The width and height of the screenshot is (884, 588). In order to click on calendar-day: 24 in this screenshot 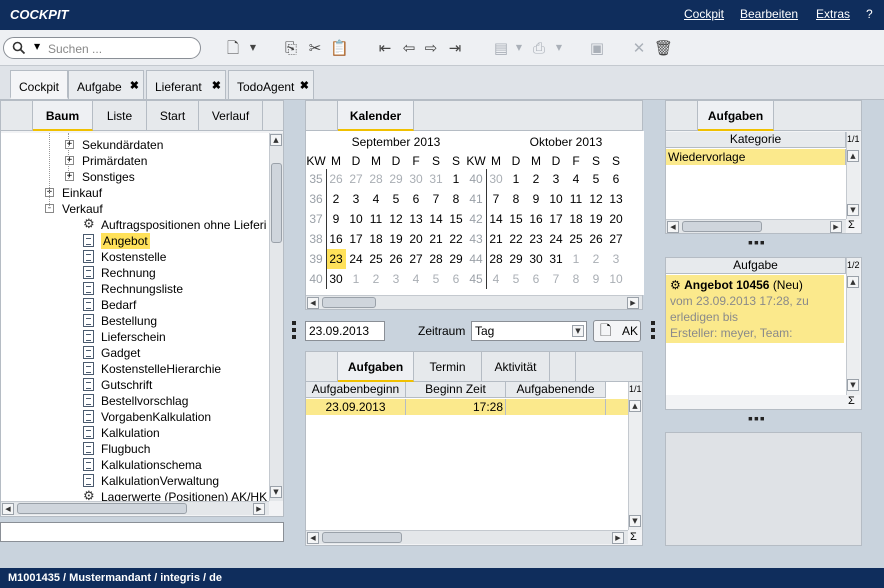, I will do `click(356, 259)`.